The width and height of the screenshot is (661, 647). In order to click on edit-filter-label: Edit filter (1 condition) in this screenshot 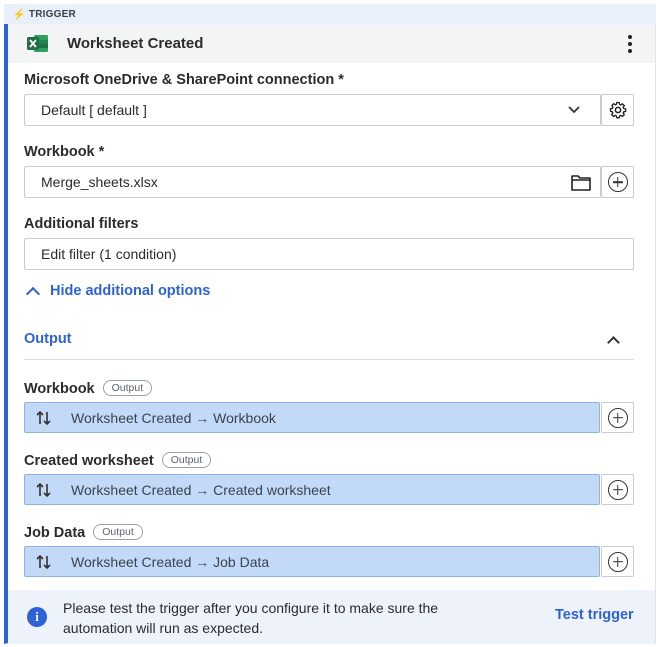, I will do `click(109, 254)`.